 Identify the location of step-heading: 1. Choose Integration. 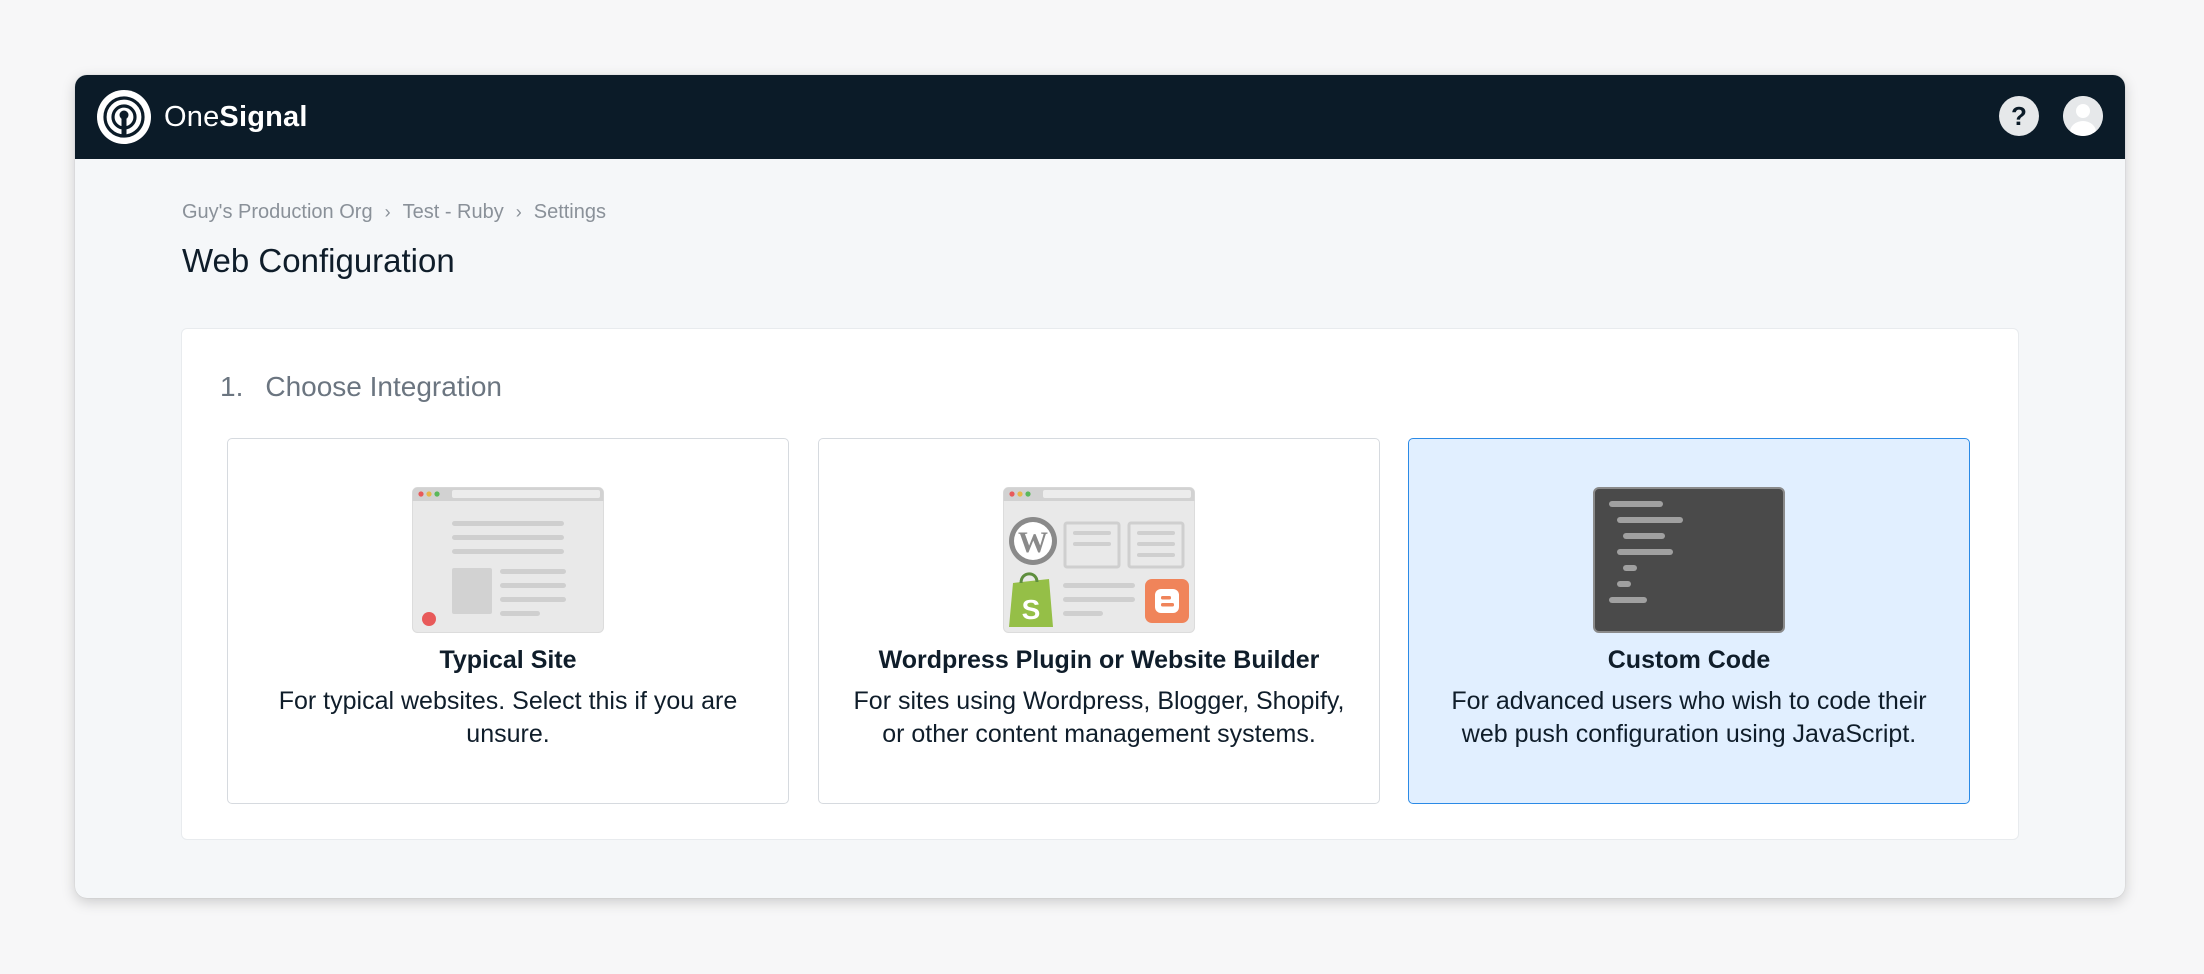
(361, 387).